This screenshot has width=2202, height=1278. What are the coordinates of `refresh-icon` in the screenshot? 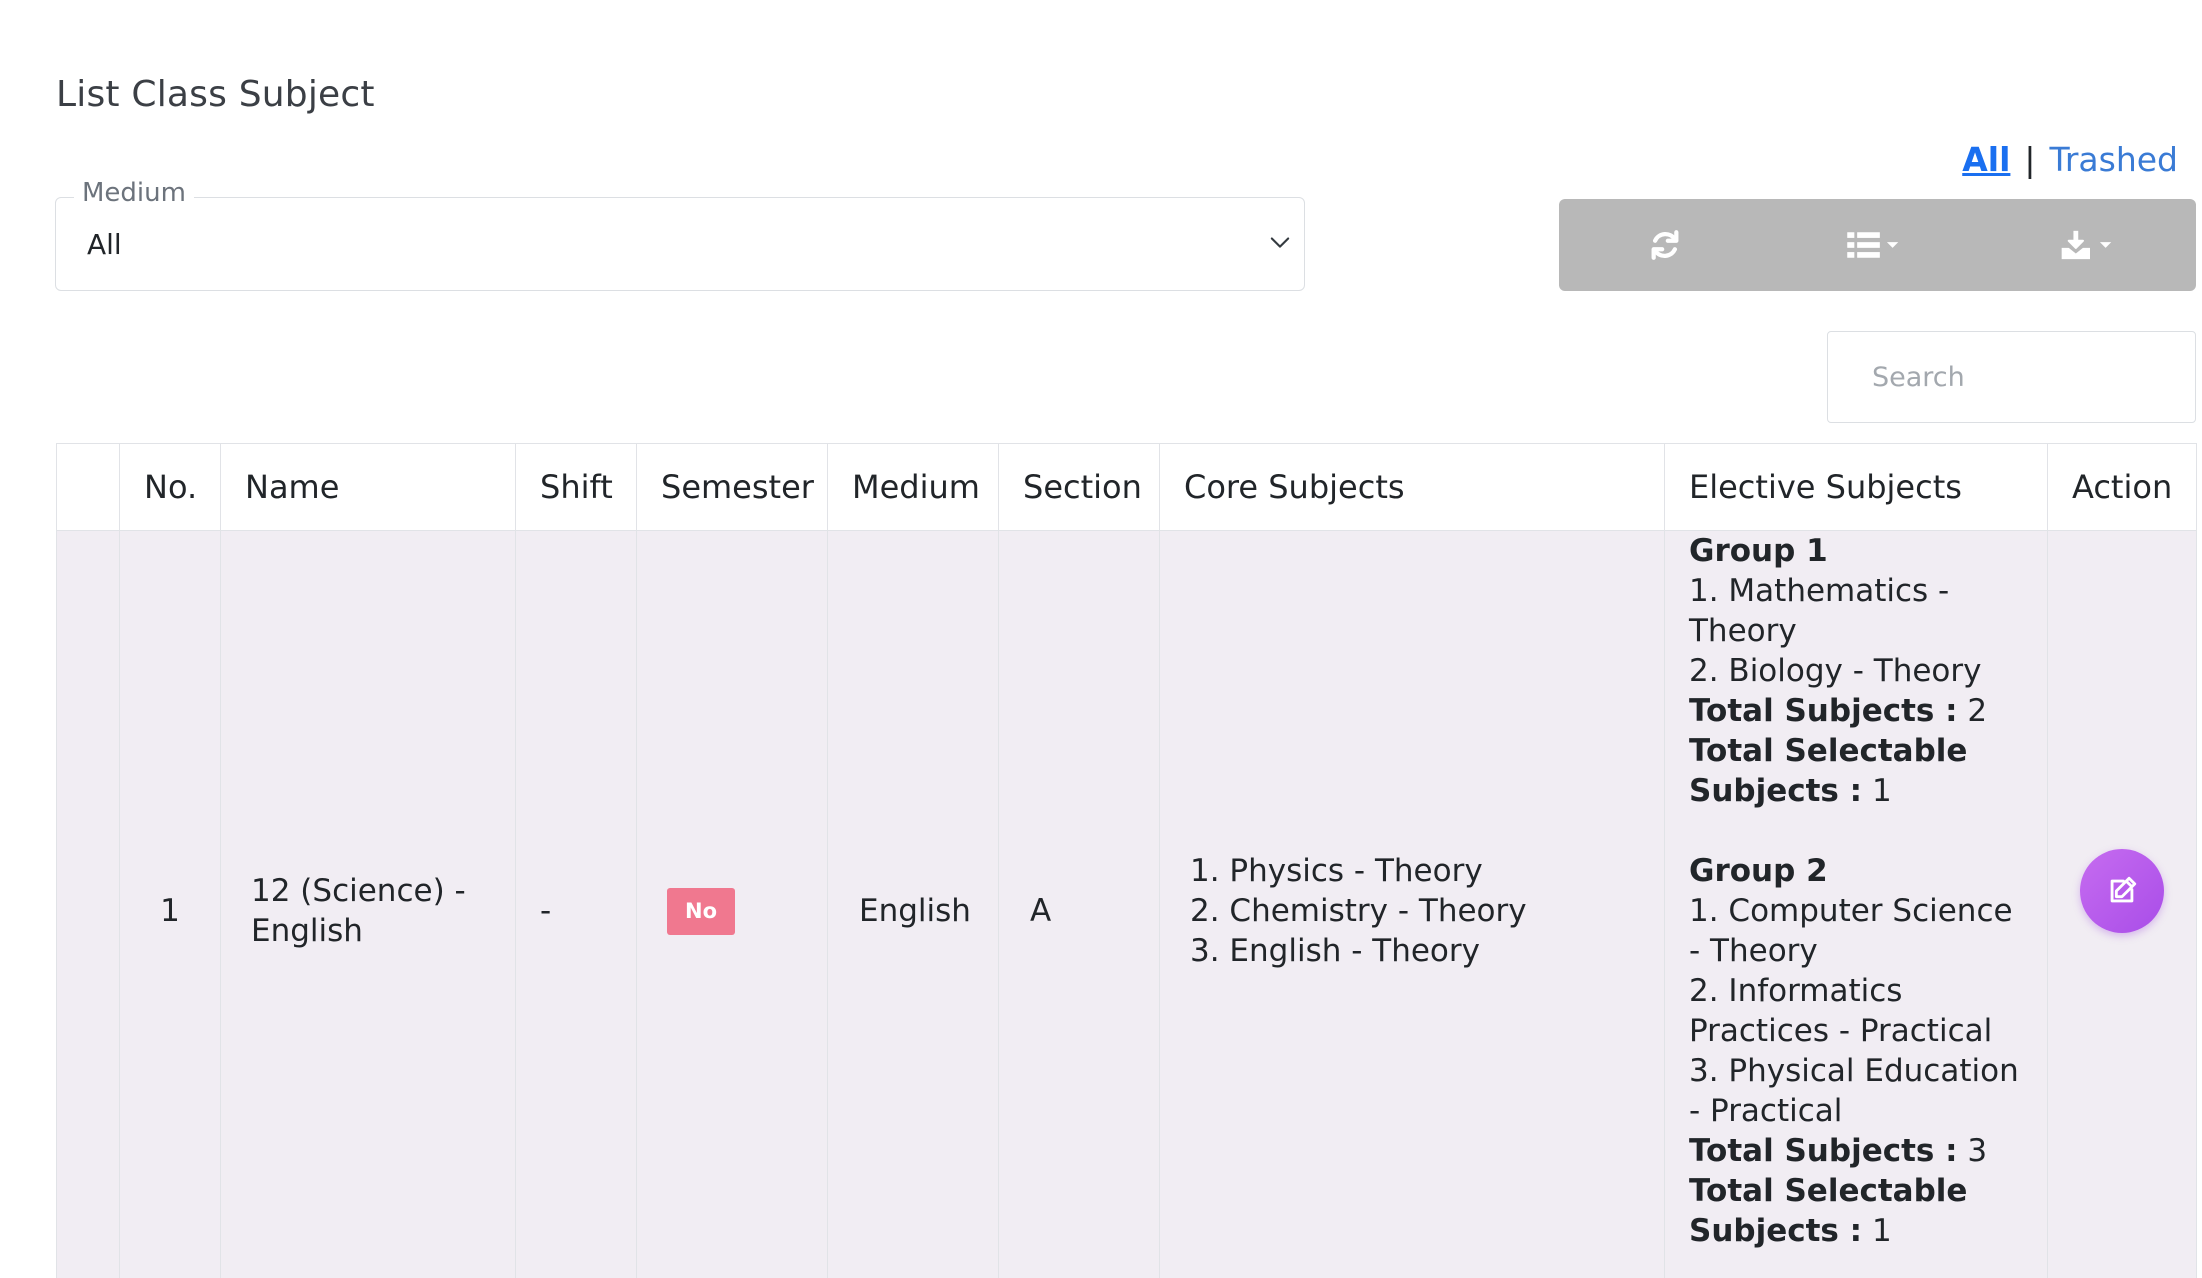 It's located at (1665, 245).